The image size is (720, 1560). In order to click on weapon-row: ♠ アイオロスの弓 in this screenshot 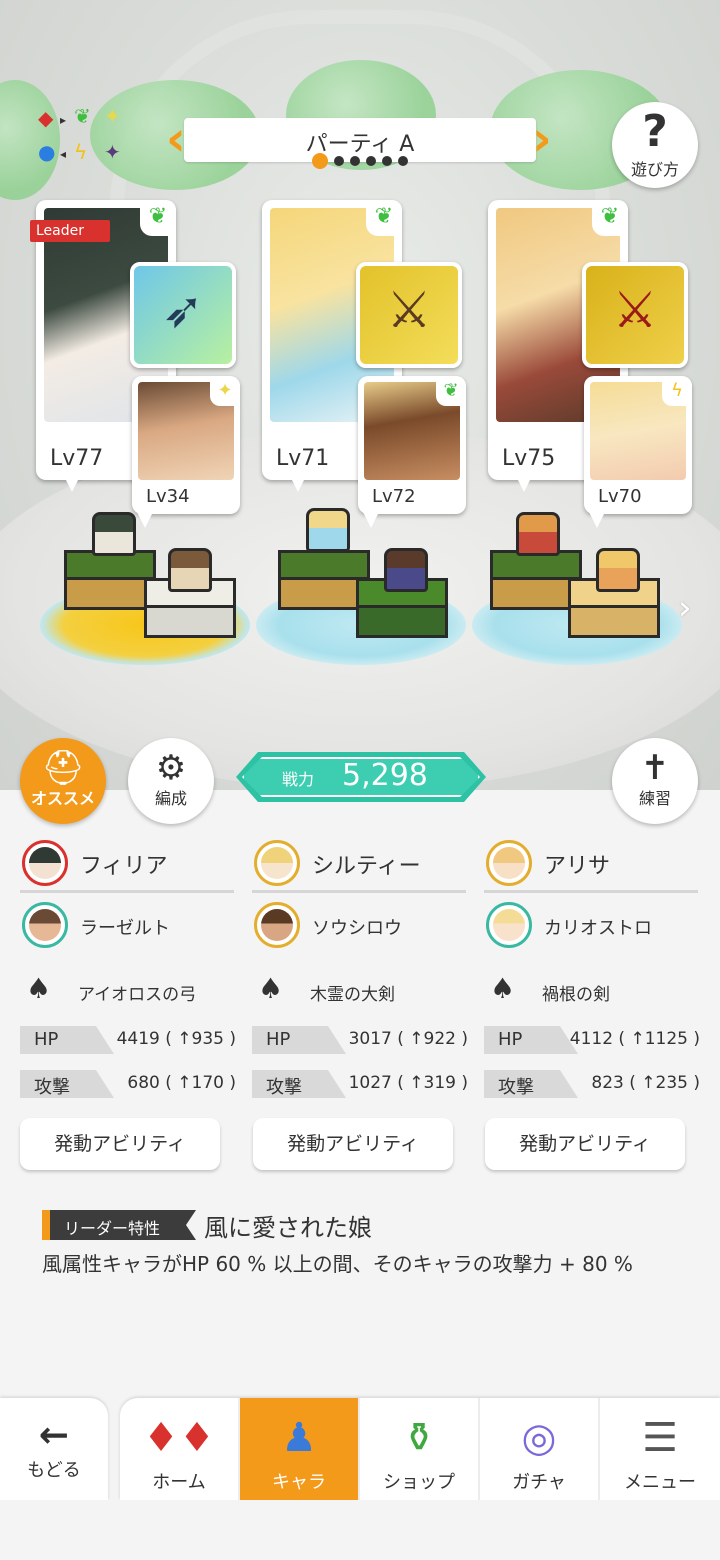, I will do `click(128, 991)`.